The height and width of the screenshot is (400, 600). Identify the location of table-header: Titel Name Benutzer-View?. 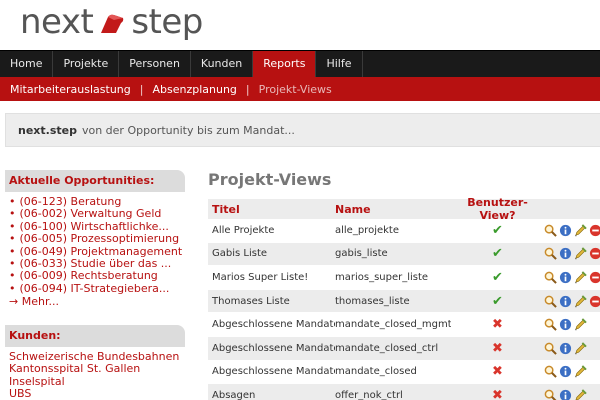
(404, 209).